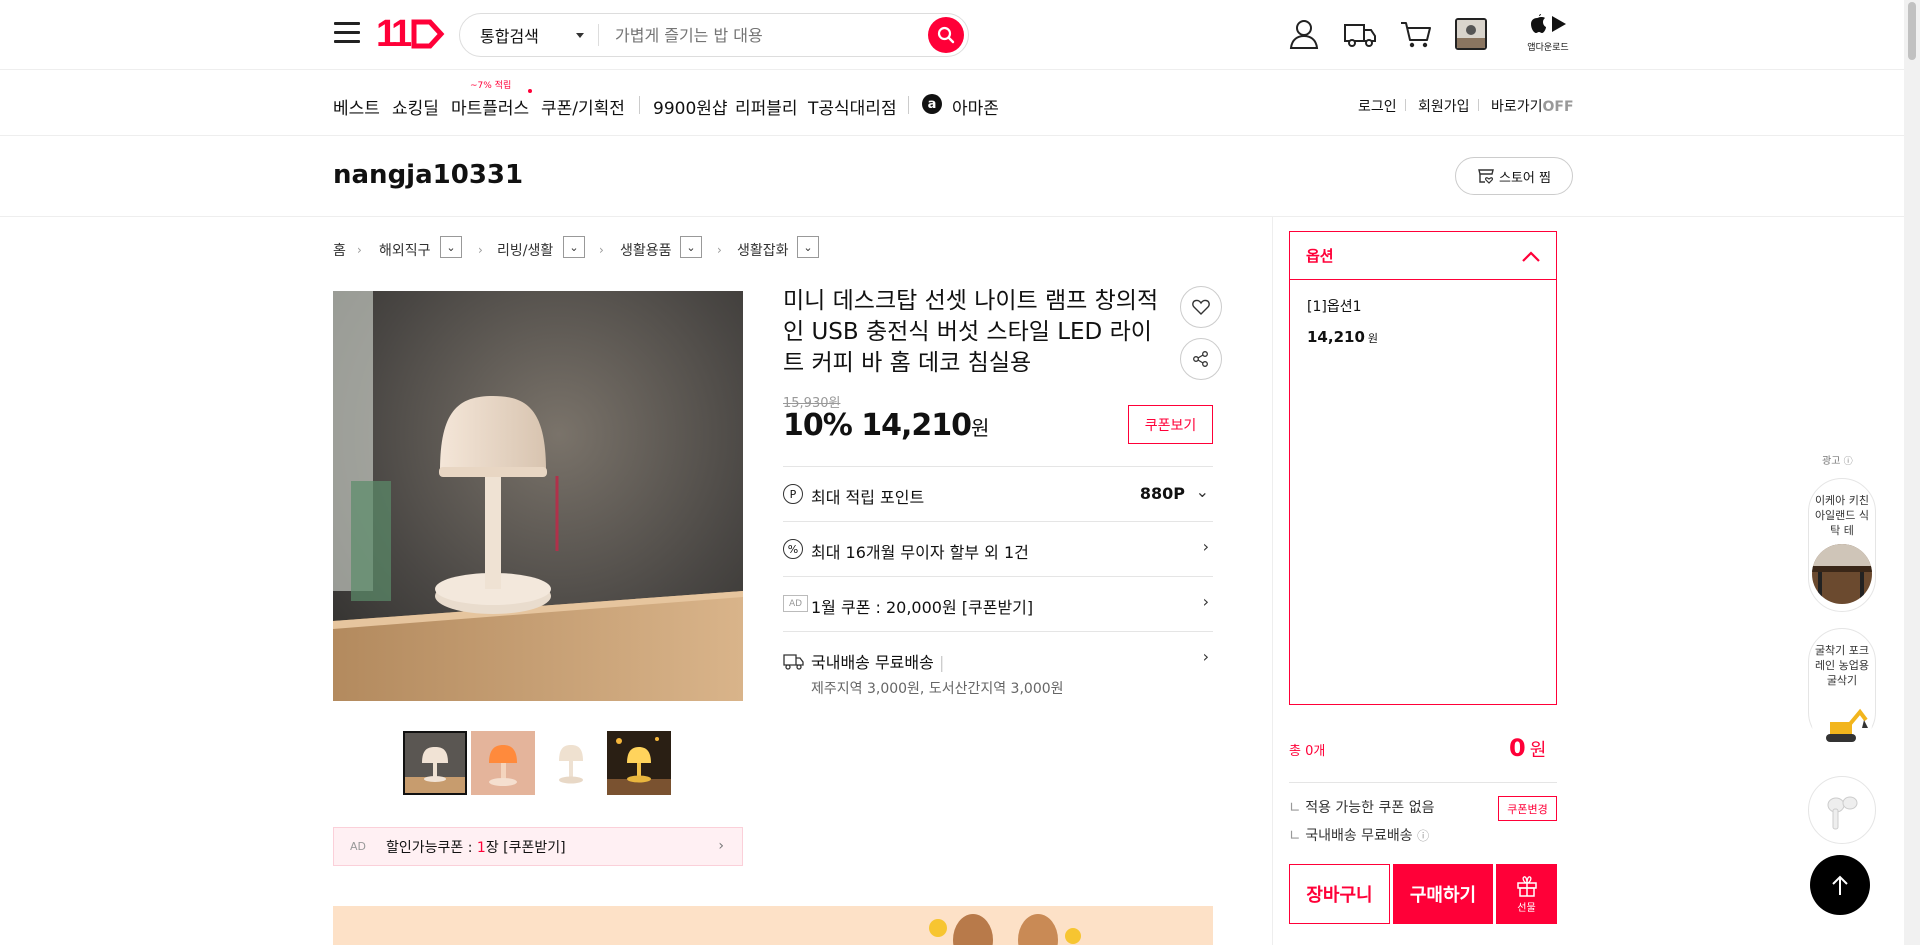 The width and height of the screenshot is (1920, 945). I want to click on app-download-label: 앱다운로드, so click(1548, 48).